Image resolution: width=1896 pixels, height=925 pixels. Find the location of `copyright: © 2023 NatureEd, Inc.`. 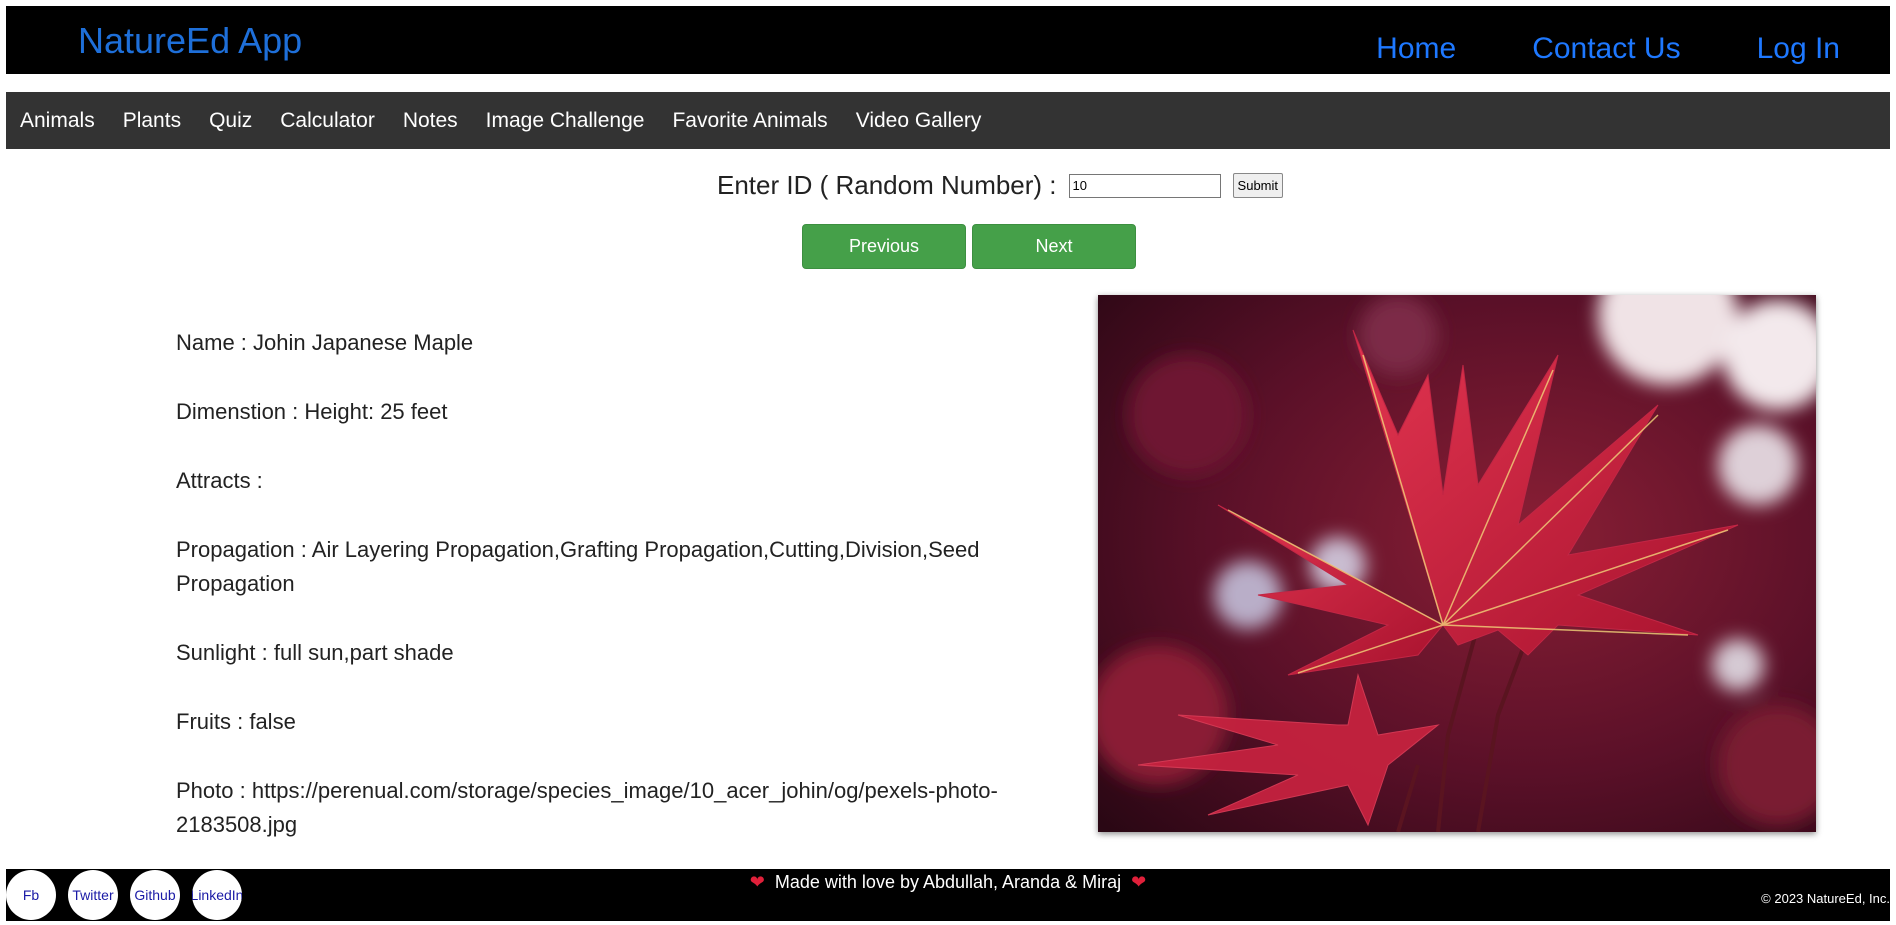

copyright: © 2023 NatureEd, Inc. is located at coordinates (1825, 898).